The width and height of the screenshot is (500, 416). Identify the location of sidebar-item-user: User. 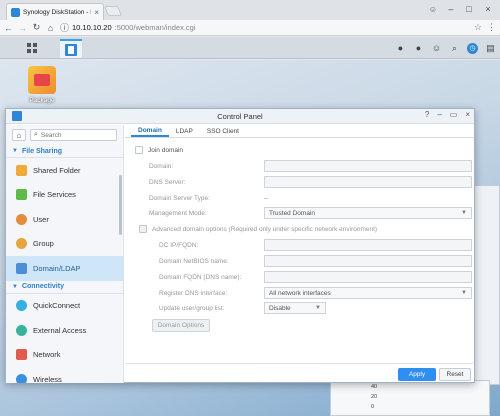
(64, 219).